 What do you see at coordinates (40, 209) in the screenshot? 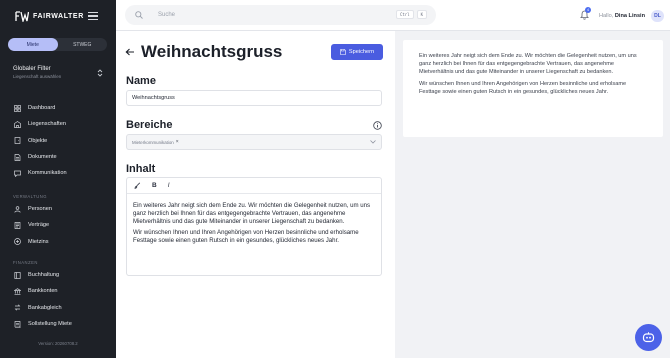
I see `sidebar-item-label: Personen` at bounding box center [40, 209].